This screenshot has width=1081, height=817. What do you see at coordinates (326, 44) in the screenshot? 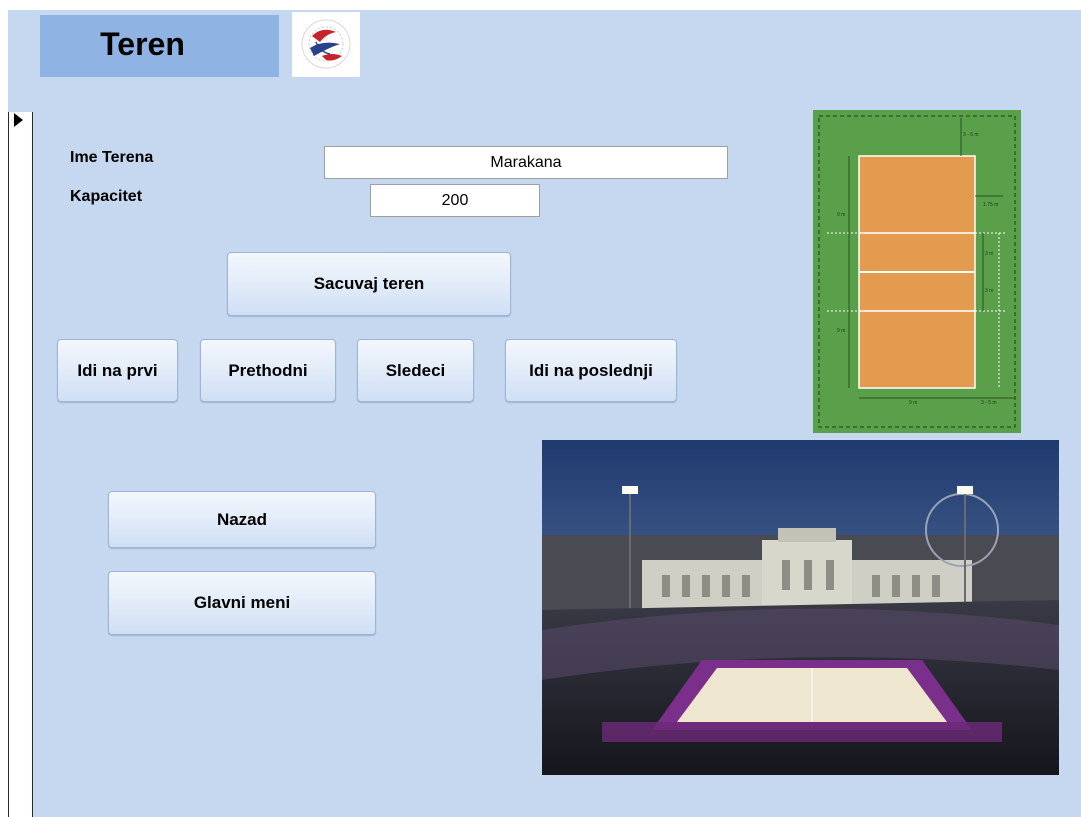
I see `logo` at bounding box center [326, 44].